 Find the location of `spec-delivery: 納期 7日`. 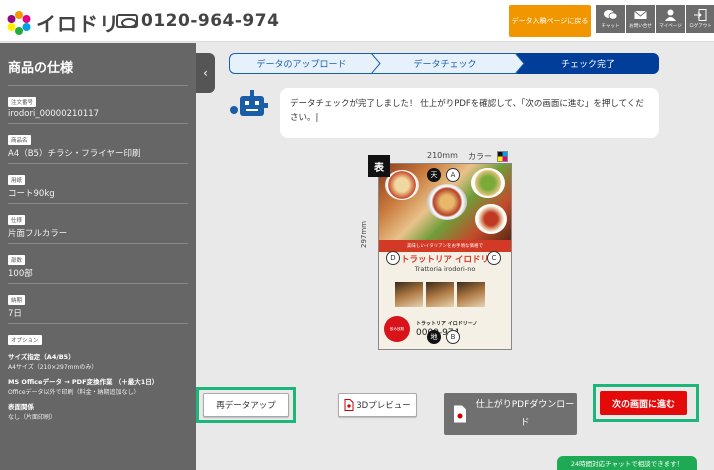

spec-delivery: 納期 7日 is located at coordinates (98, 301).